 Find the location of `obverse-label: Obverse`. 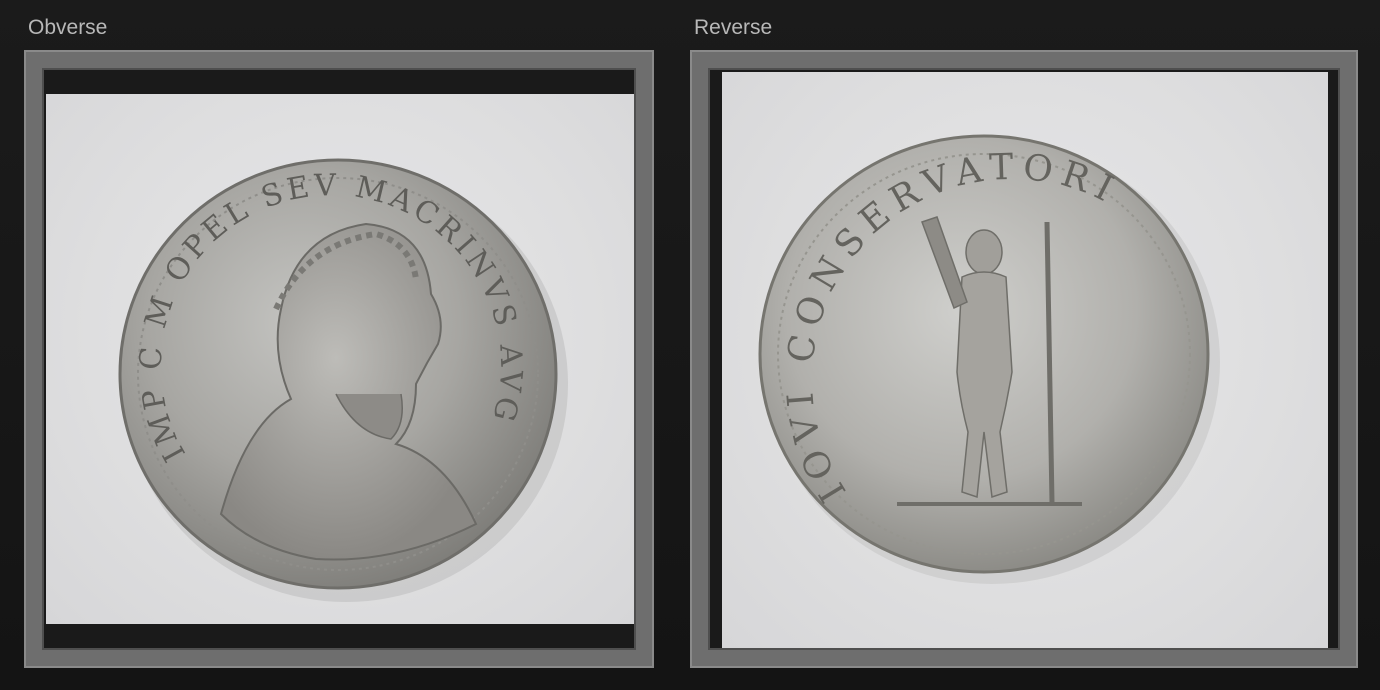

obverse-label: Obverse is located at coordinates (68, 27).